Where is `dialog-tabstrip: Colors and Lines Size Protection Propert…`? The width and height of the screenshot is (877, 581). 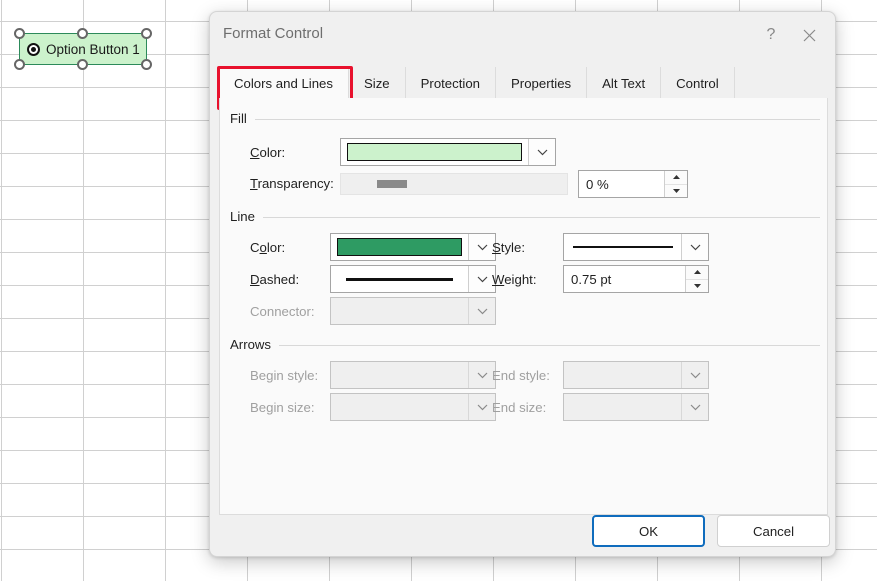
dialog-tabstrip: Colors and Lines Size Protection Propert… is located at coordinates (523, 83).